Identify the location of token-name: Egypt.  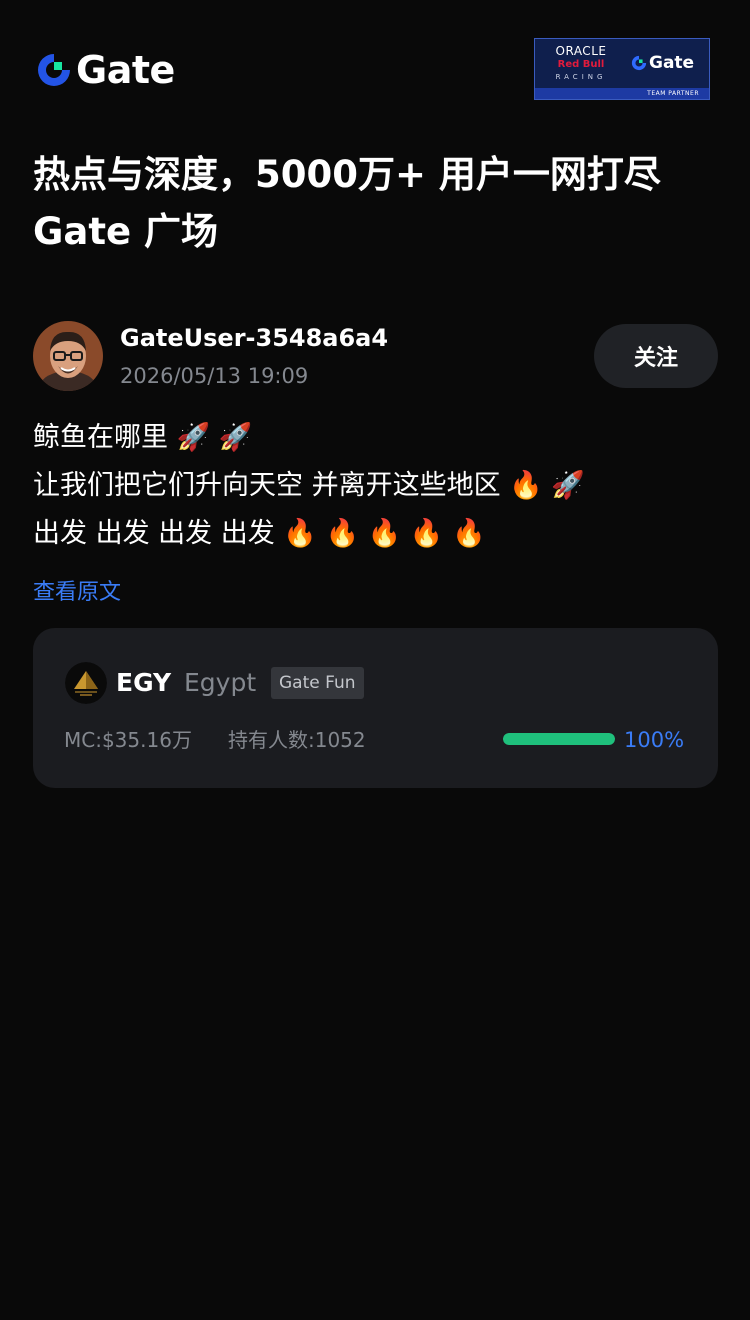
(220, 682).